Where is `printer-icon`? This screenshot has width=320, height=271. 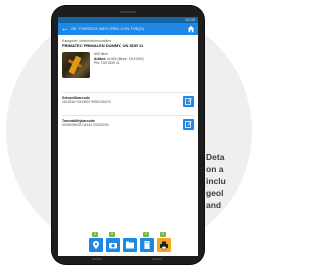
printer-icon is located at coordinates (164, 245).